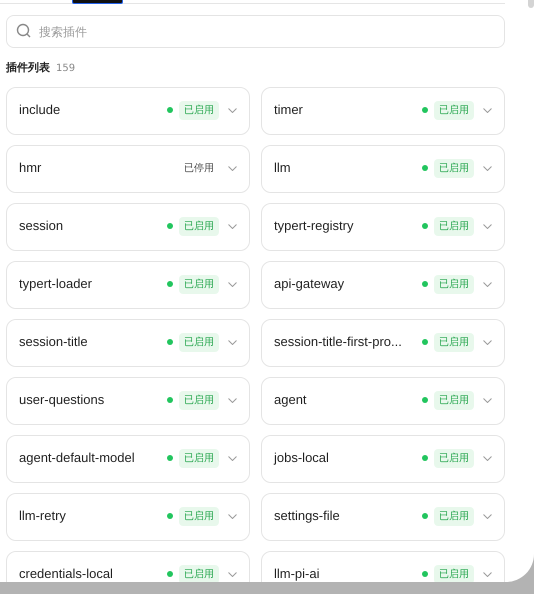 The width and height of the screenshot is (534, 594). Describe the element at coordinates (62, 400) in the screenshot. I see `plugin-name: user-questions` at that location.